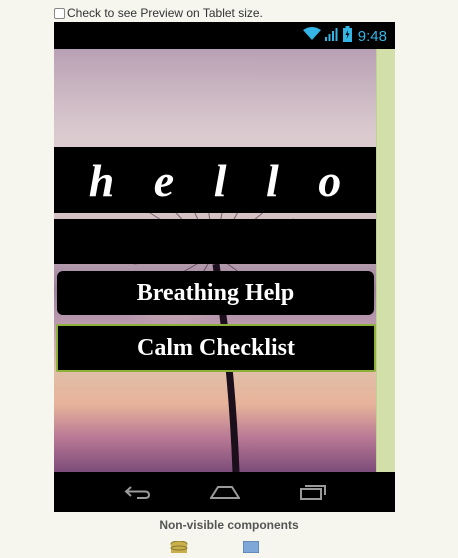 This screenshot has width=458, height=558. I want to click on calm-checklist-button: Calm Checklist, so click(216, 348).